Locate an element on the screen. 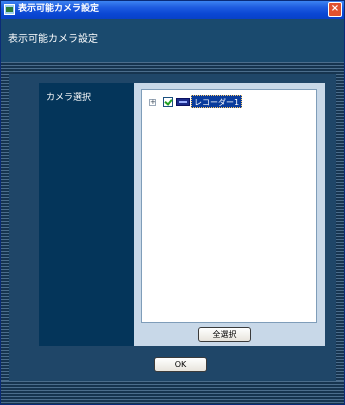 The height and width of the screenshot is (405, 345). close-icon: × is located at coordinates (335, 8).